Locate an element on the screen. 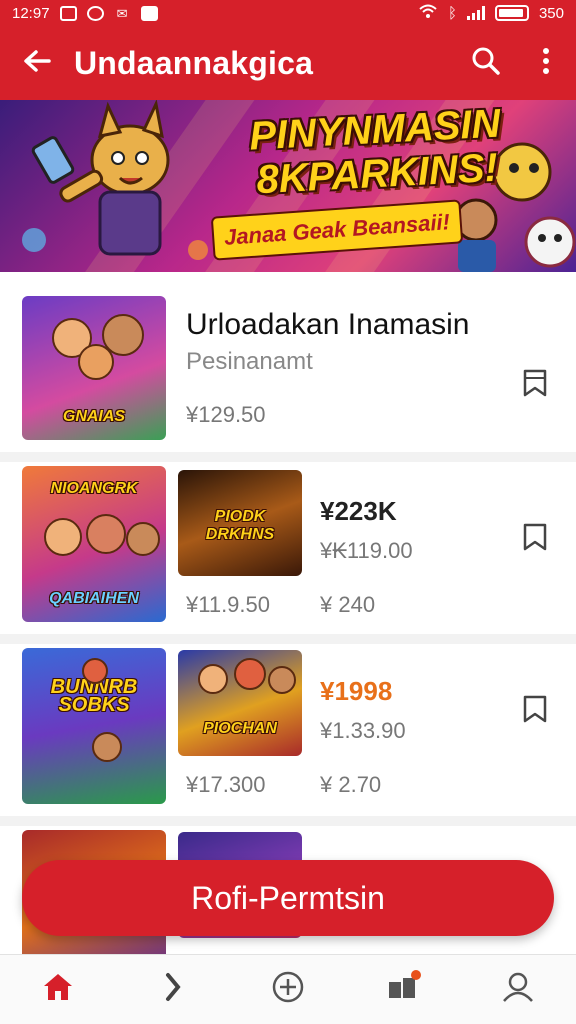 This screenshot has width=576, height=1024. add-circle-icon is located at coordinates (288, 989).